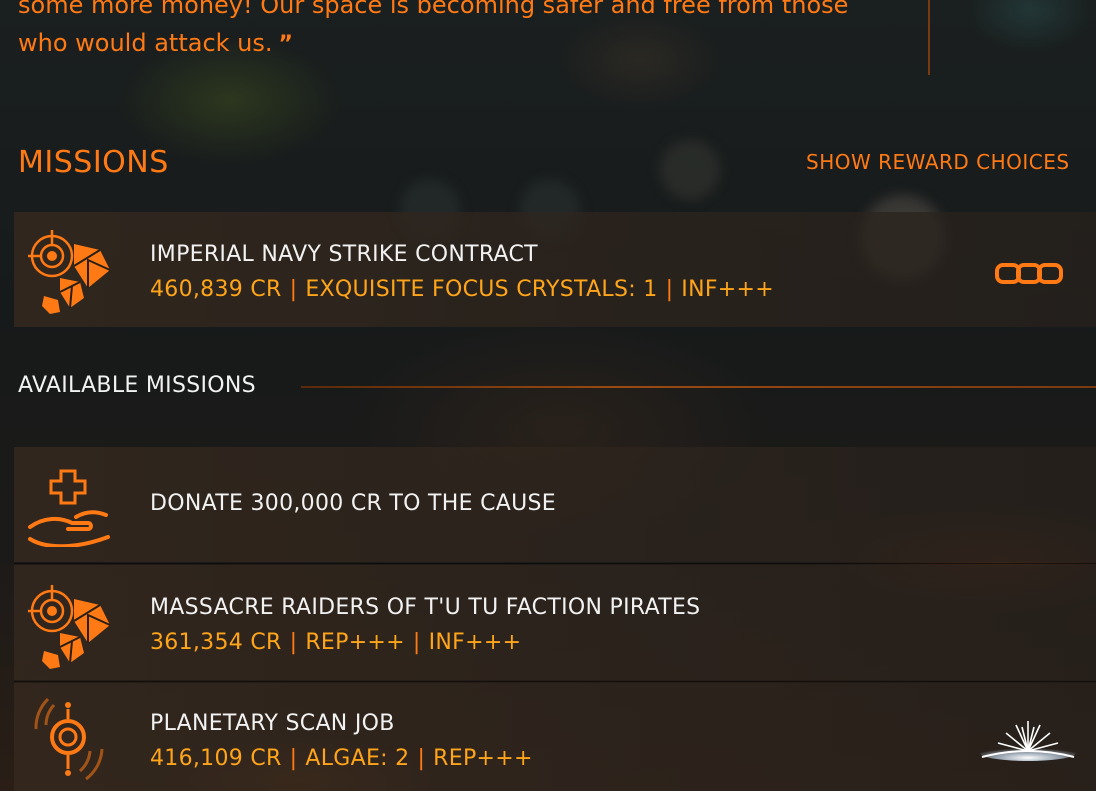 The height and width of the screenshot is (791, 1096). I want to click on reward-commodity: EXQUISITE FOCUS CRYSTALS: 1, so click(481, 289).